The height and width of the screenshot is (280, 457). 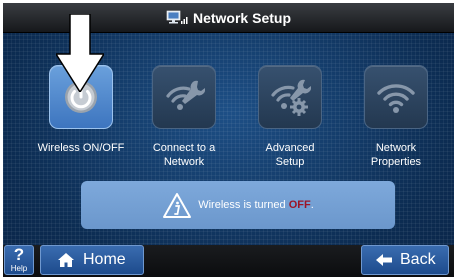 I want to click on wireless-toggle-label: Wireless ON/OFF, so click(x=81, y=148).